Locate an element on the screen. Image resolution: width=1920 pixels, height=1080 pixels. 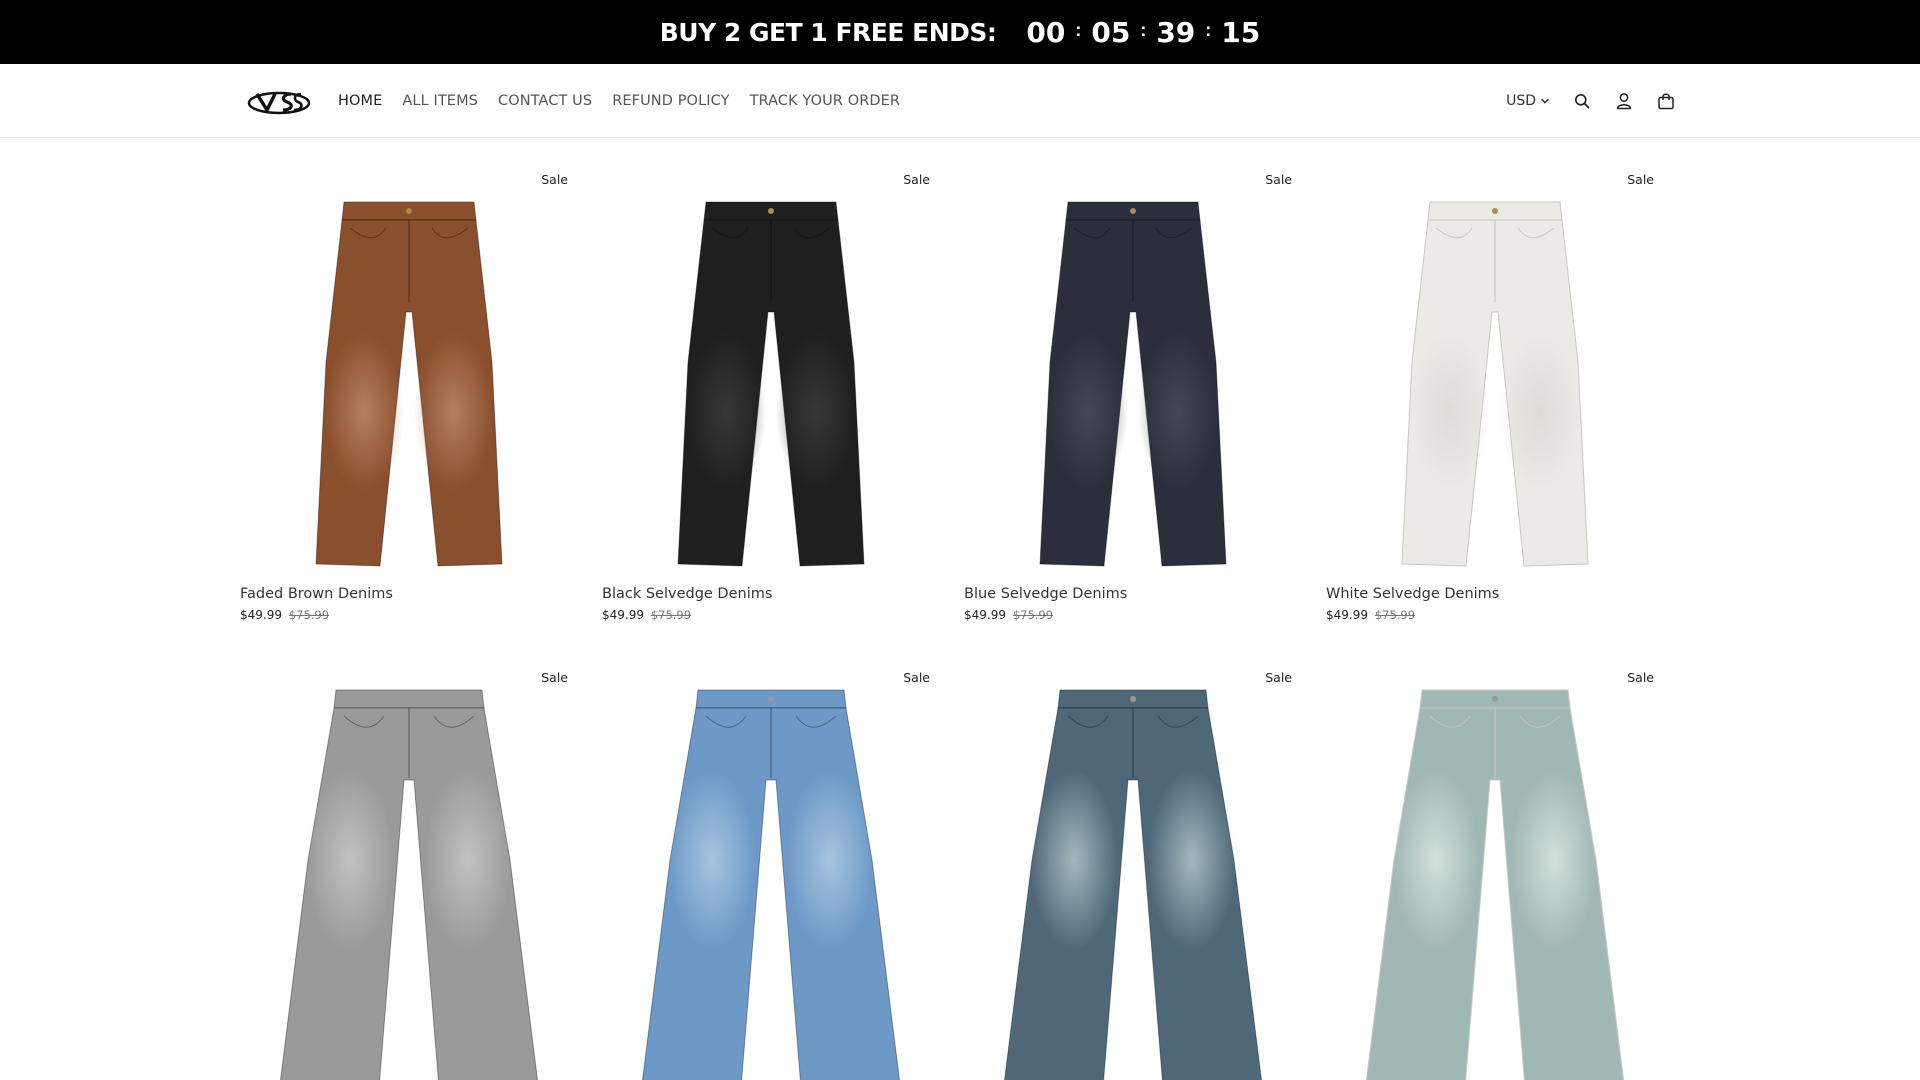
logo-mark is located at coordinates (279, 103).